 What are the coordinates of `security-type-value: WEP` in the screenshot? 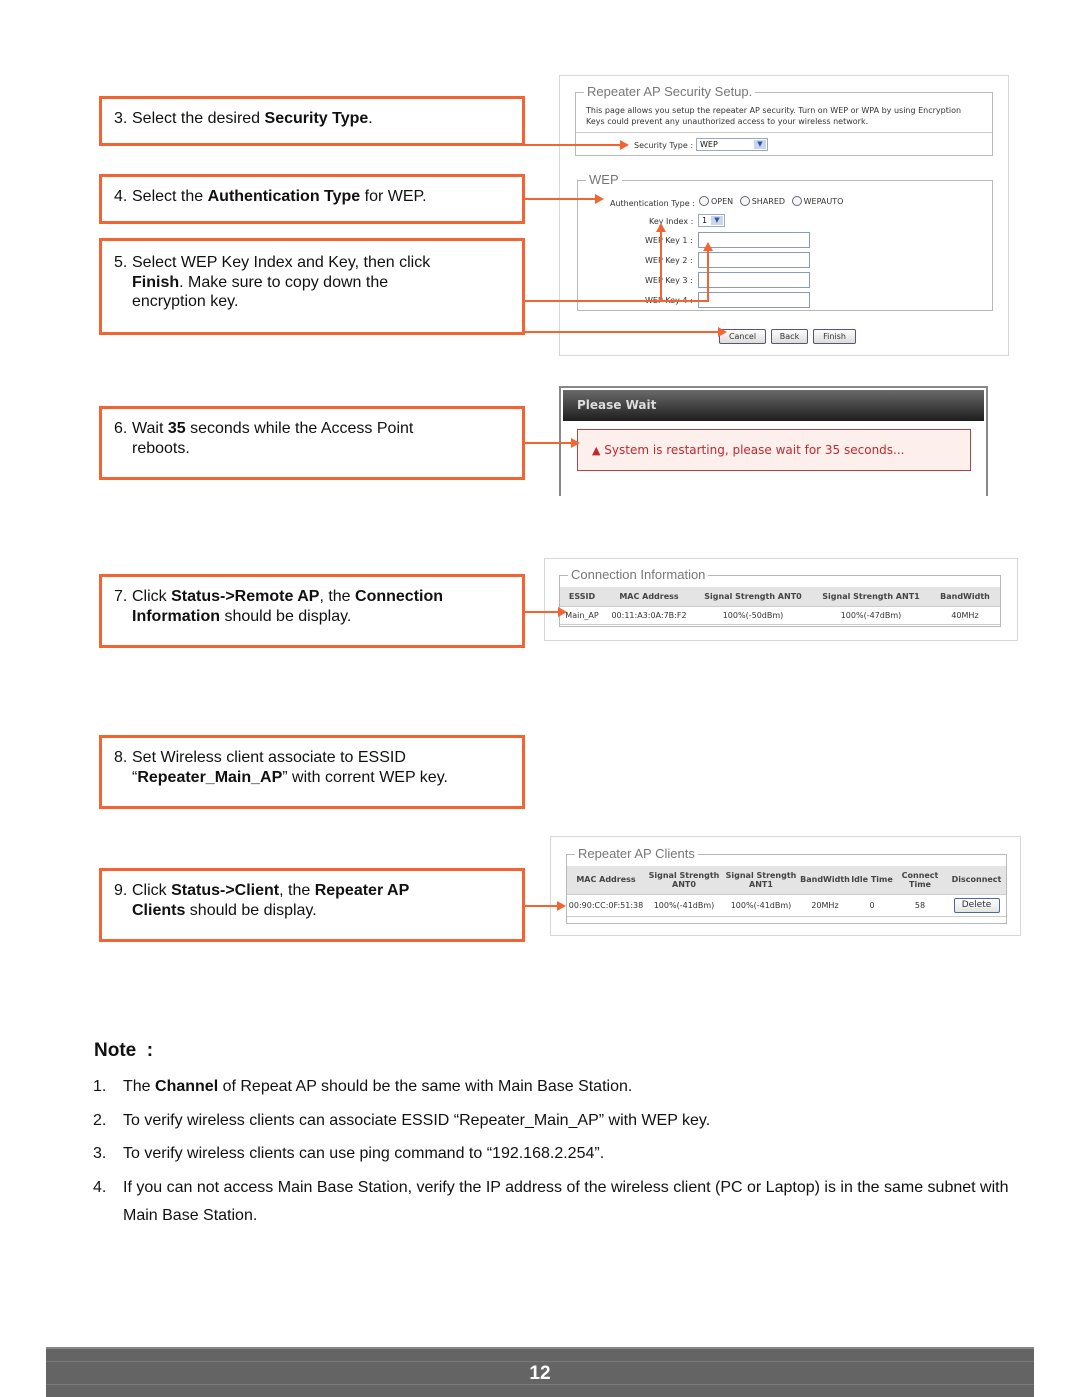 It's located at (709, 144).